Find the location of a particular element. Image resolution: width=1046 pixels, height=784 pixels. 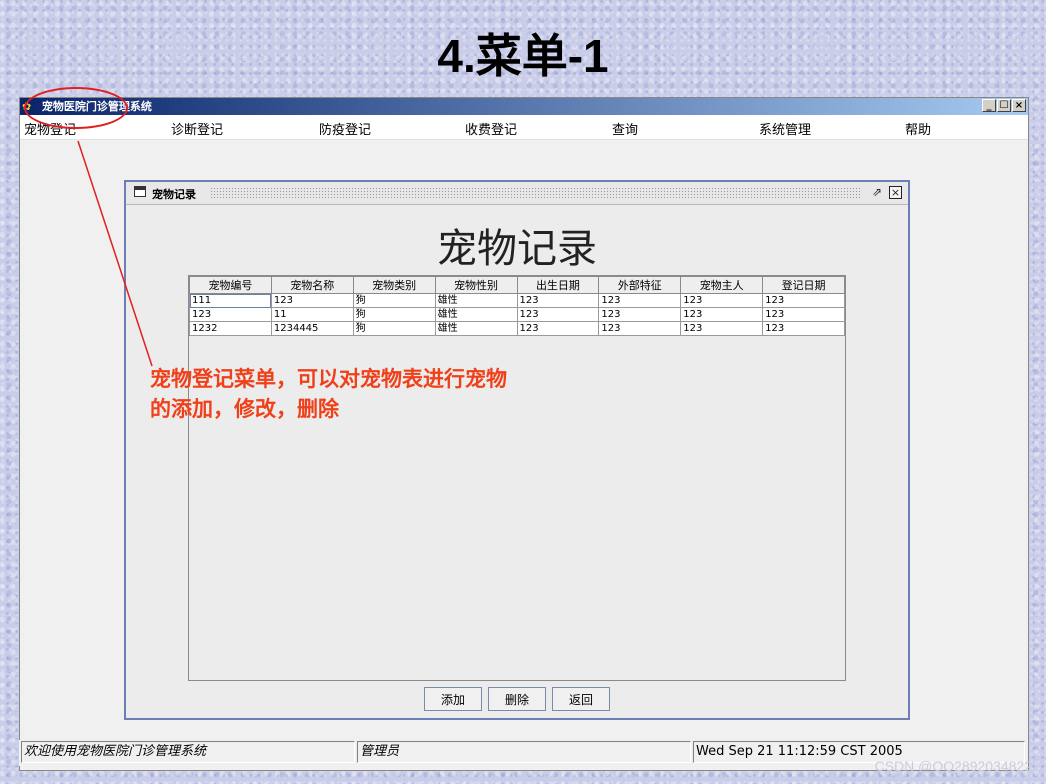

frame-close-icon: × is located at coordinates (895, 192).